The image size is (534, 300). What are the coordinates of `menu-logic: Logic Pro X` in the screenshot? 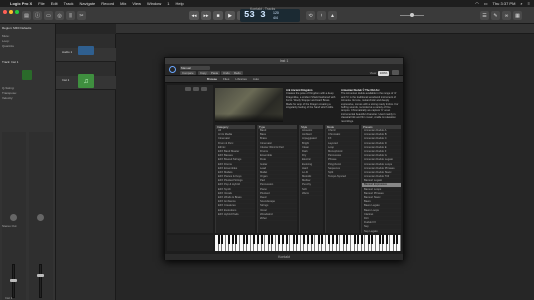 It's located at (21, 3).